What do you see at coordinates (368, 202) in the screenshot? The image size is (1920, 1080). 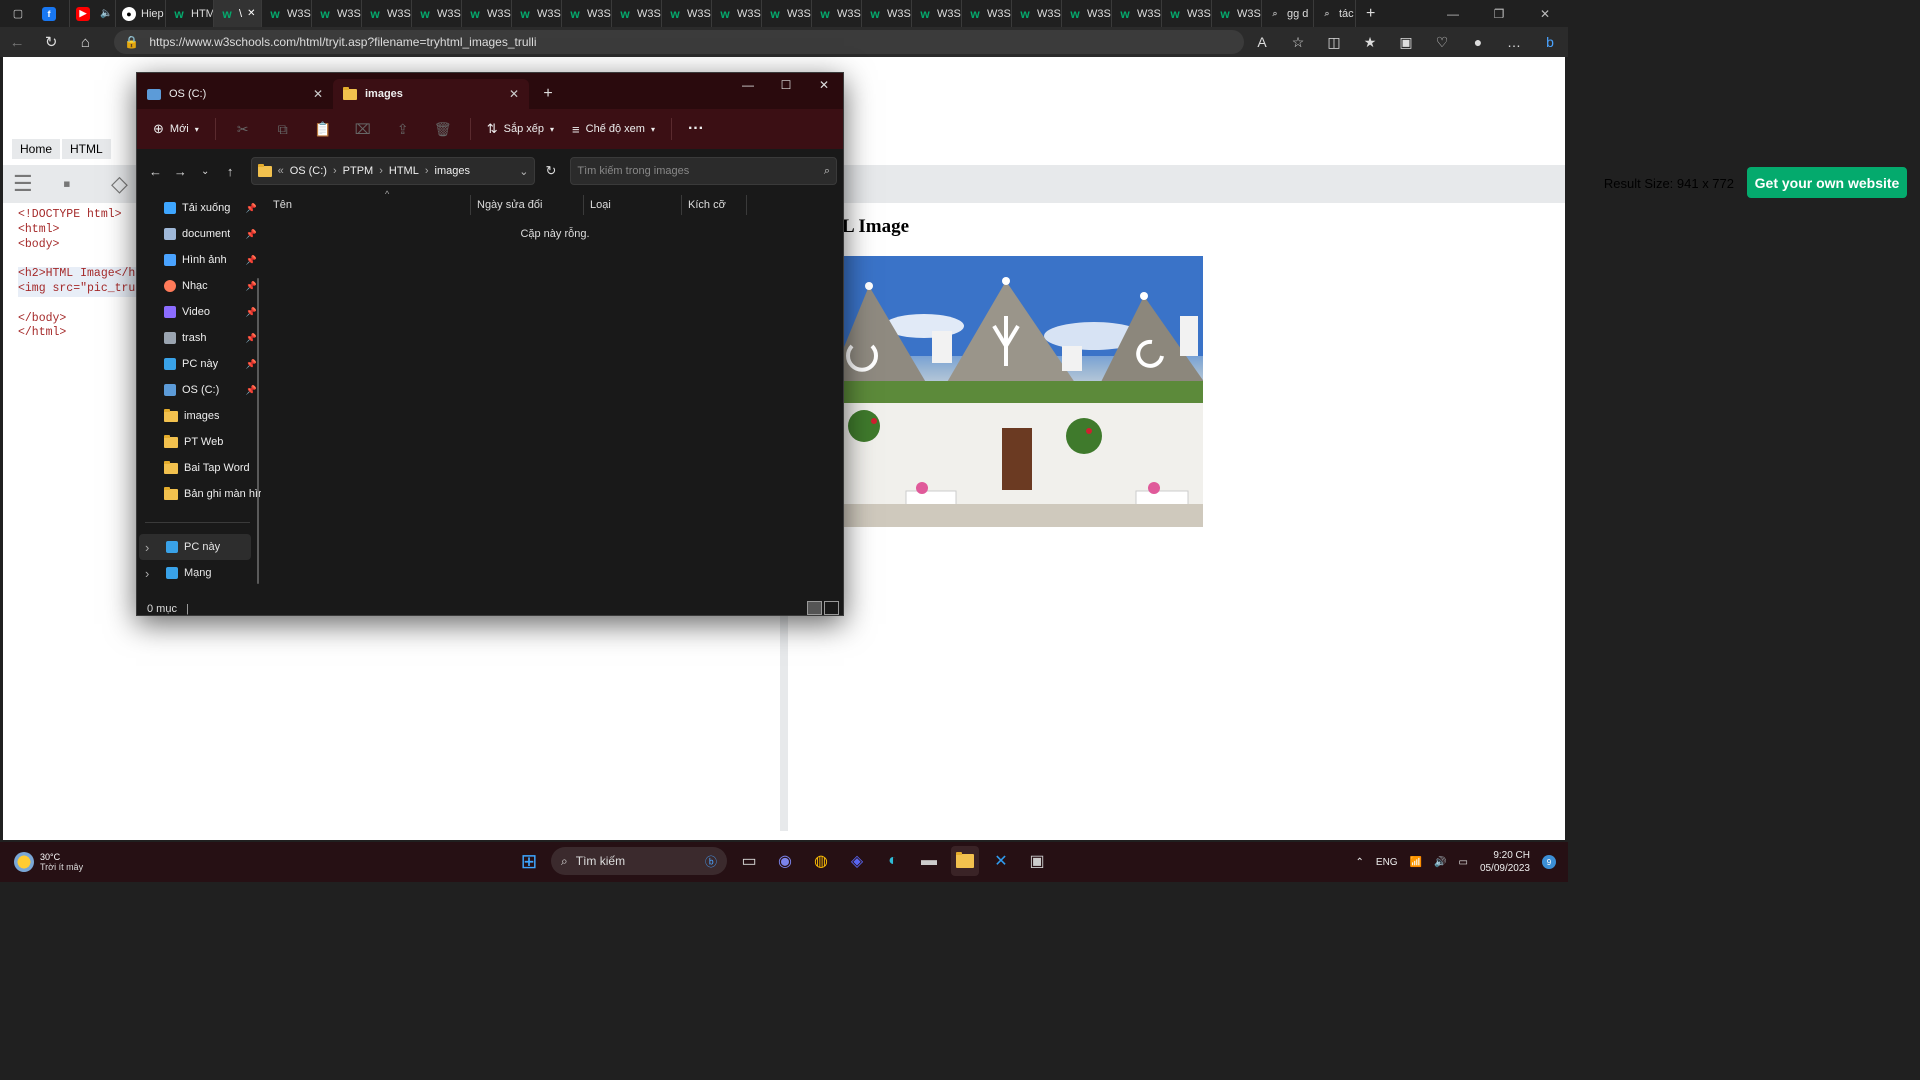 I see `column-name: Tên ^` at bounding box center [368, 202].